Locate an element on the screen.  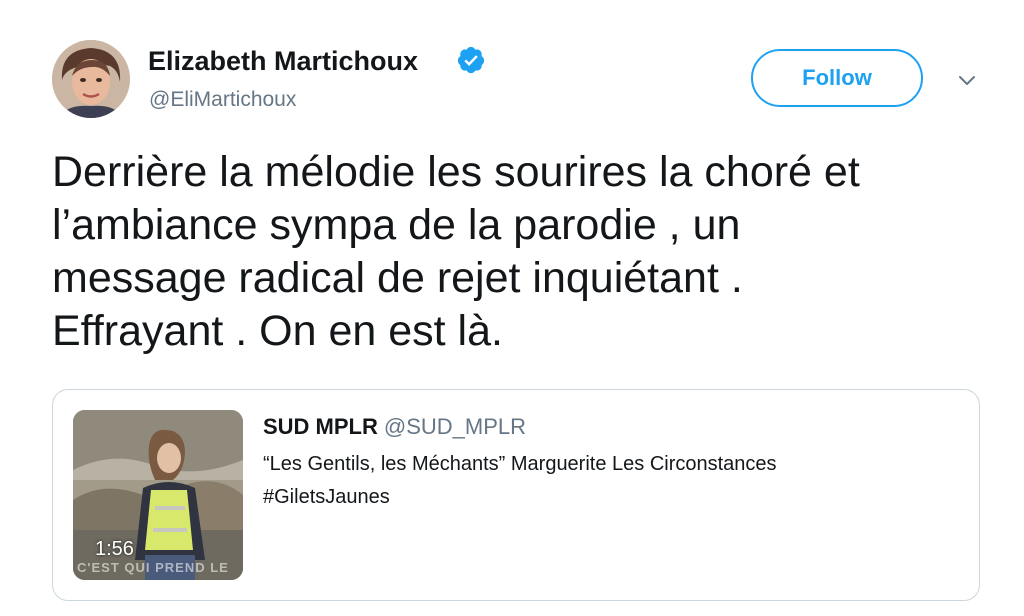
tweet-text-line: l’ambiance sympa de la parodie , un is located at coordinates (396, 225).